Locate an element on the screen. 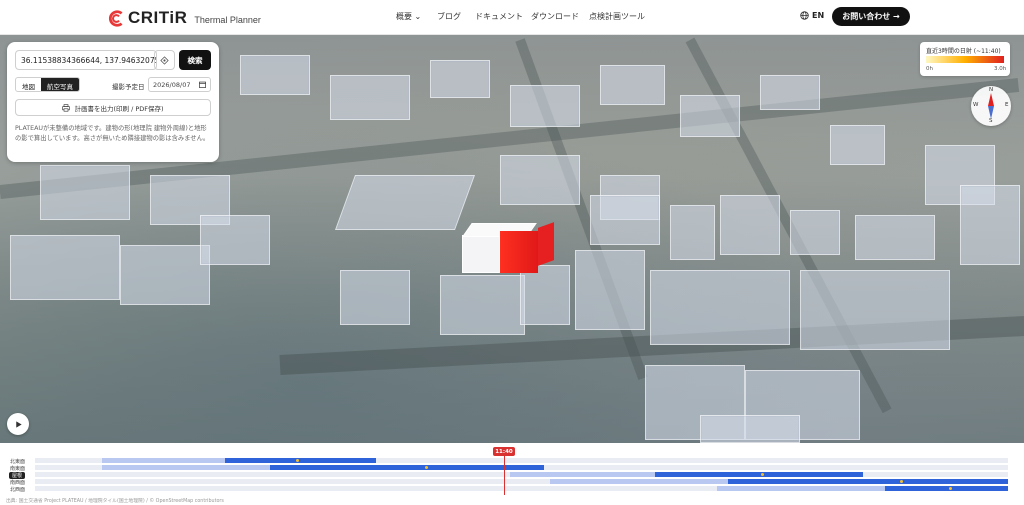 The height and width of the screenshot is (505, 1024). location-crosshair-icon is located at coordinates (164, 60).